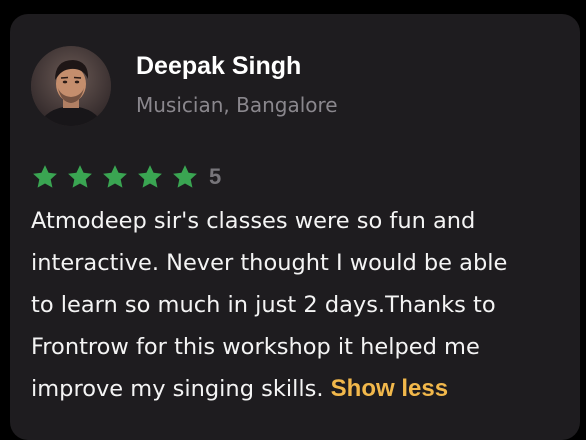  What do you see at coordinates (181, 389) in the screenshot?
I see `review-line: improve my singing skills.` at bounding box center [181, 389].